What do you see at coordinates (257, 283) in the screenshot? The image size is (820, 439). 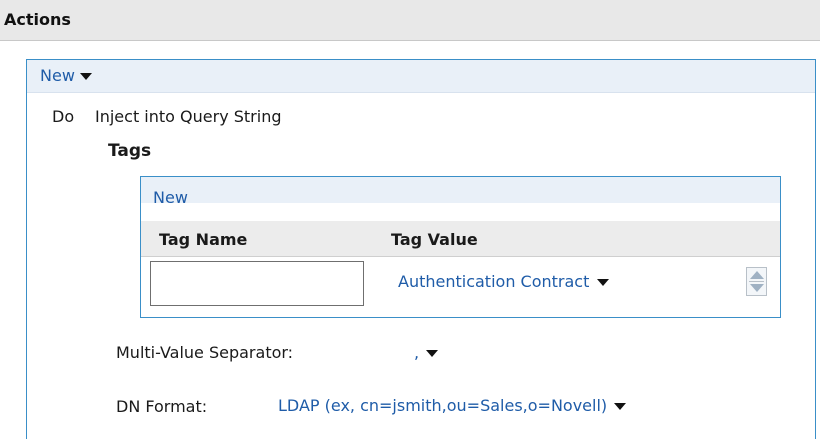 I see `tag-name-input` at bounding box center [257, 283].